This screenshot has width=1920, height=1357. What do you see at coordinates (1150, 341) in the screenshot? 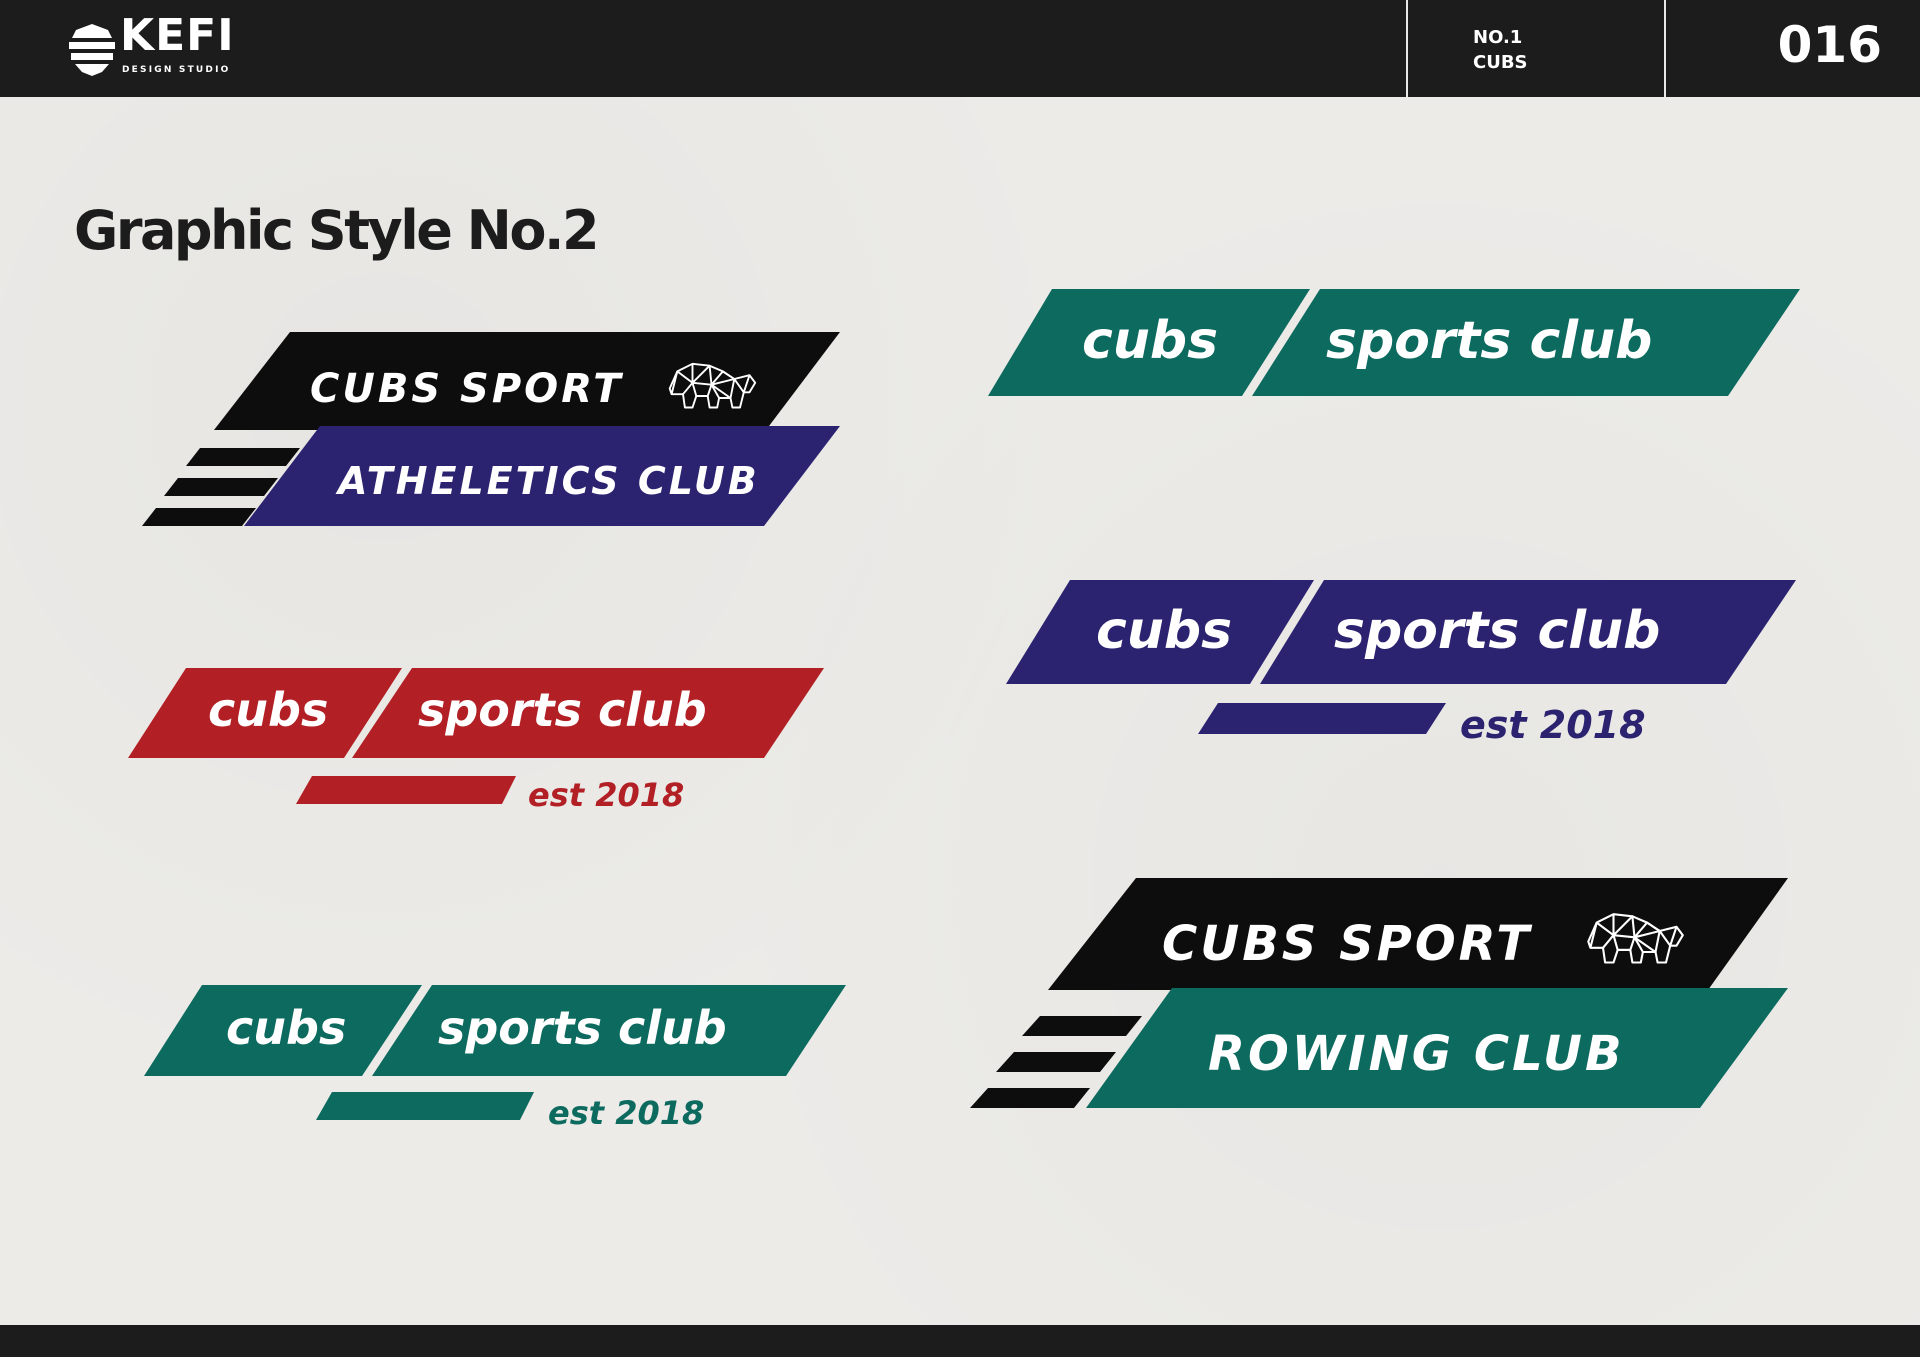
I see `teal-top-badge-left-text: cubs` at bounding box center [1150, 341].